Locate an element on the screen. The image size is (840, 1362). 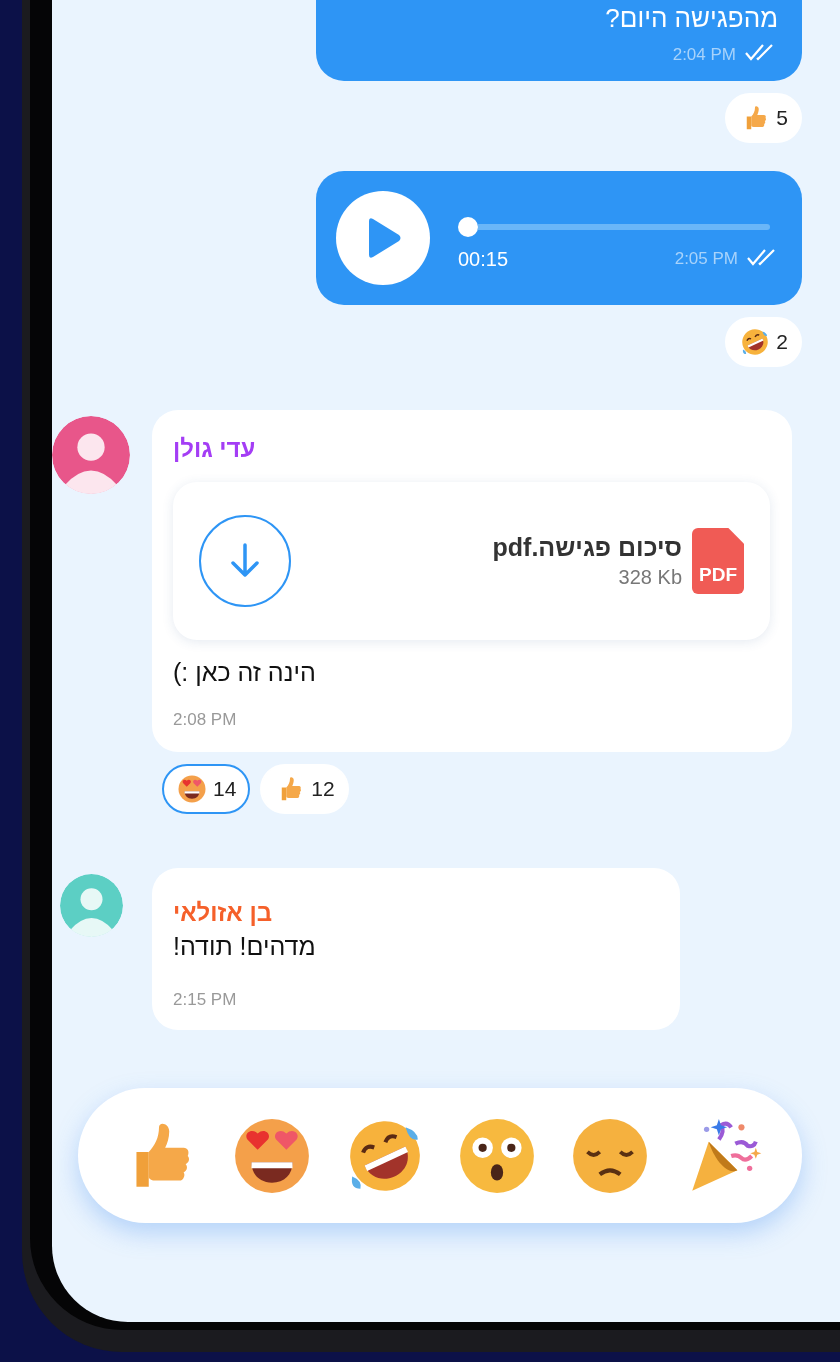
pdf-file-icon: PDF is located at coordinates (718, 561).